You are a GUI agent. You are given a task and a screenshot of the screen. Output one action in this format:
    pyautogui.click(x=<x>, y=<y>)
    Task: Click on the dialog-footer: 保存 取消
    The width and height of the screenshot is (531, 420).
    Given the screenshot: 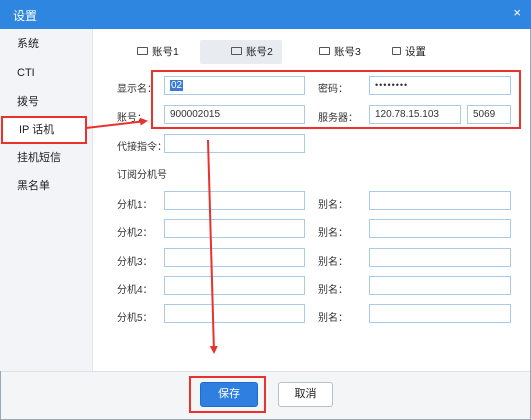 What is the action you would take?
    pyautogui.click(x=265, y=395)
    